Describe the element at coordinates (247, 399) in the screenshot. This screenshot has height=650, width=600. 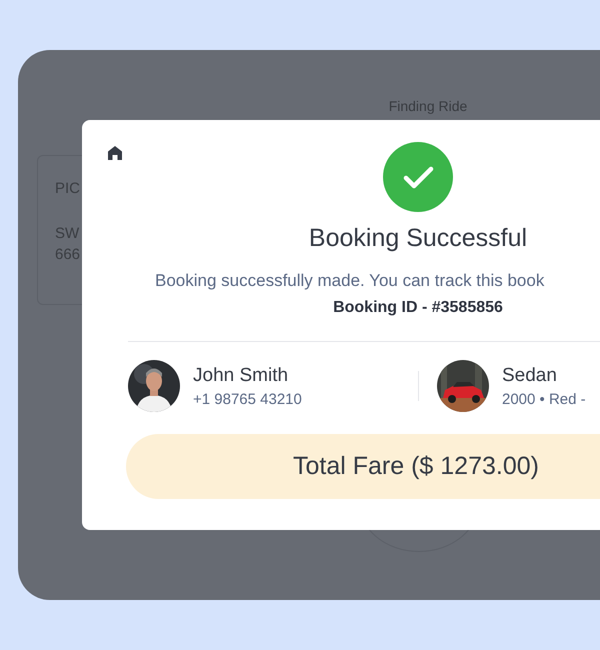
I see `driver-phone: +1 98765 43210` at that location.